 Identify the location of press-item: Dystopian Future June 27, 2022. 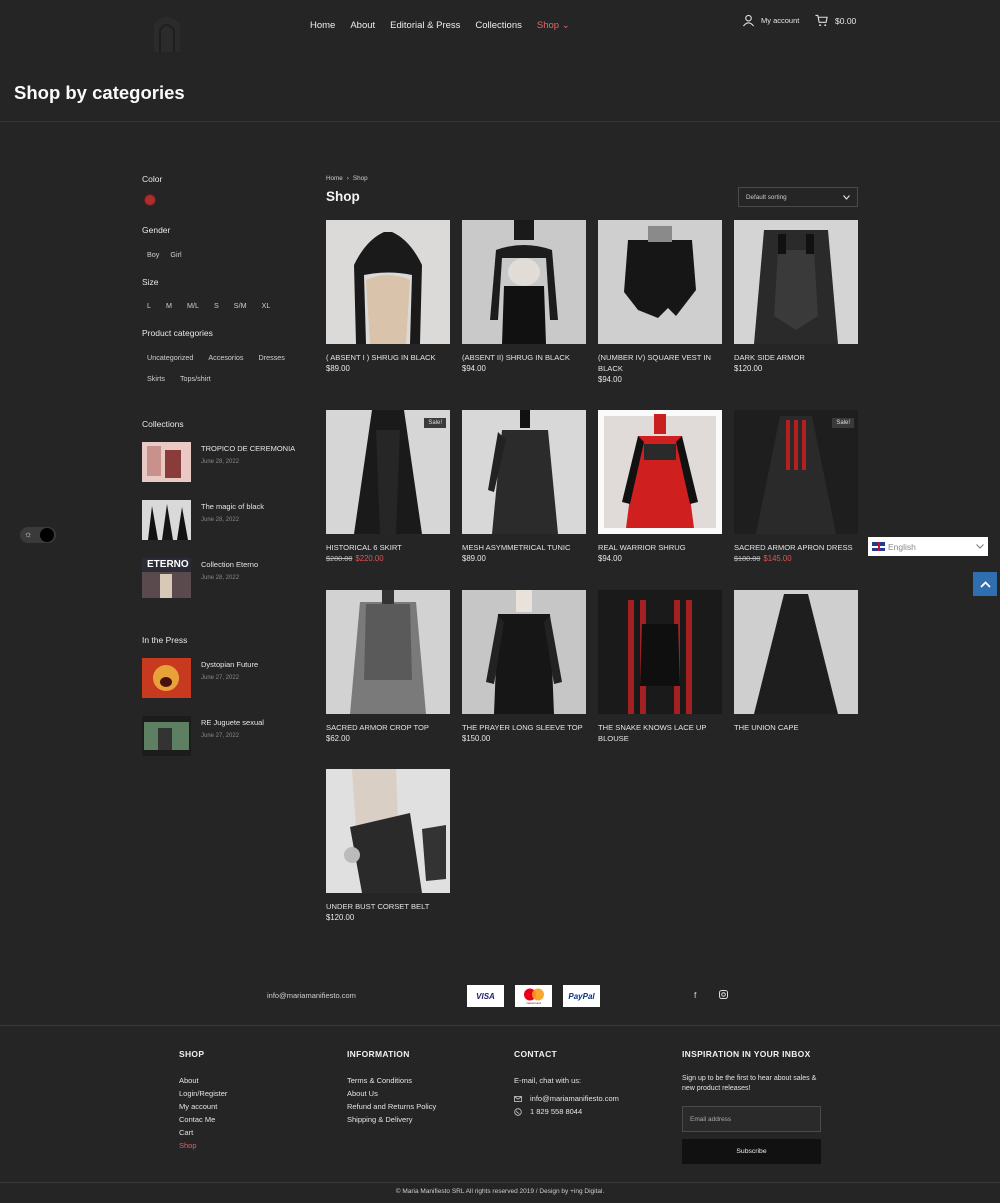
(227, 678).